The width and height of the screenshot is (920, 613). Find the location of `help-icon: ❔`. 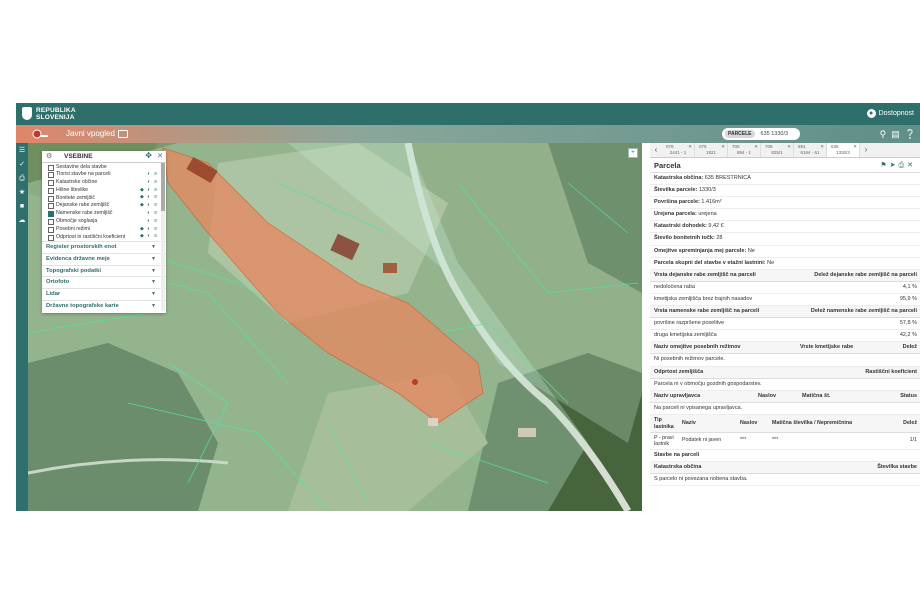

help-icon: ❔ is located at coordinates (910, 134).